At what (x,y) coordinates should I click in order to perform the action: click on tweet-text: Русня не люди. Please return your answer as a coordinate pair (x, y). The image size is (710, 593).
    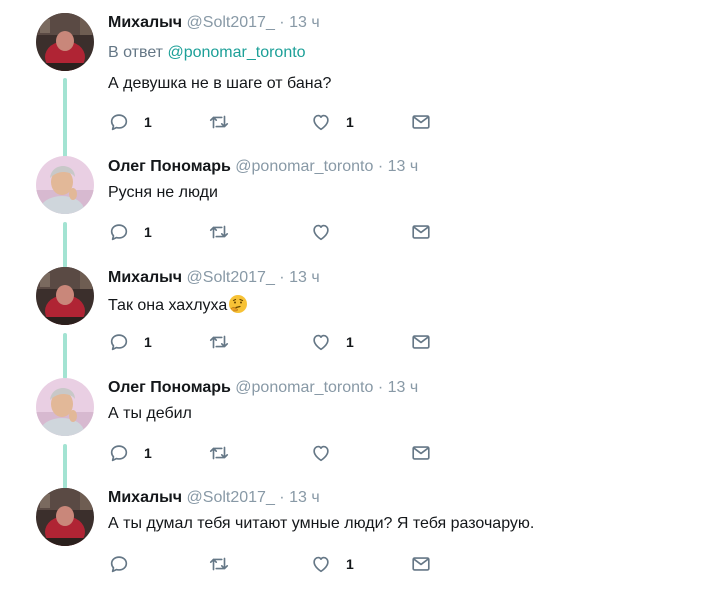
    Looking at the image, I should click on (163, 192).